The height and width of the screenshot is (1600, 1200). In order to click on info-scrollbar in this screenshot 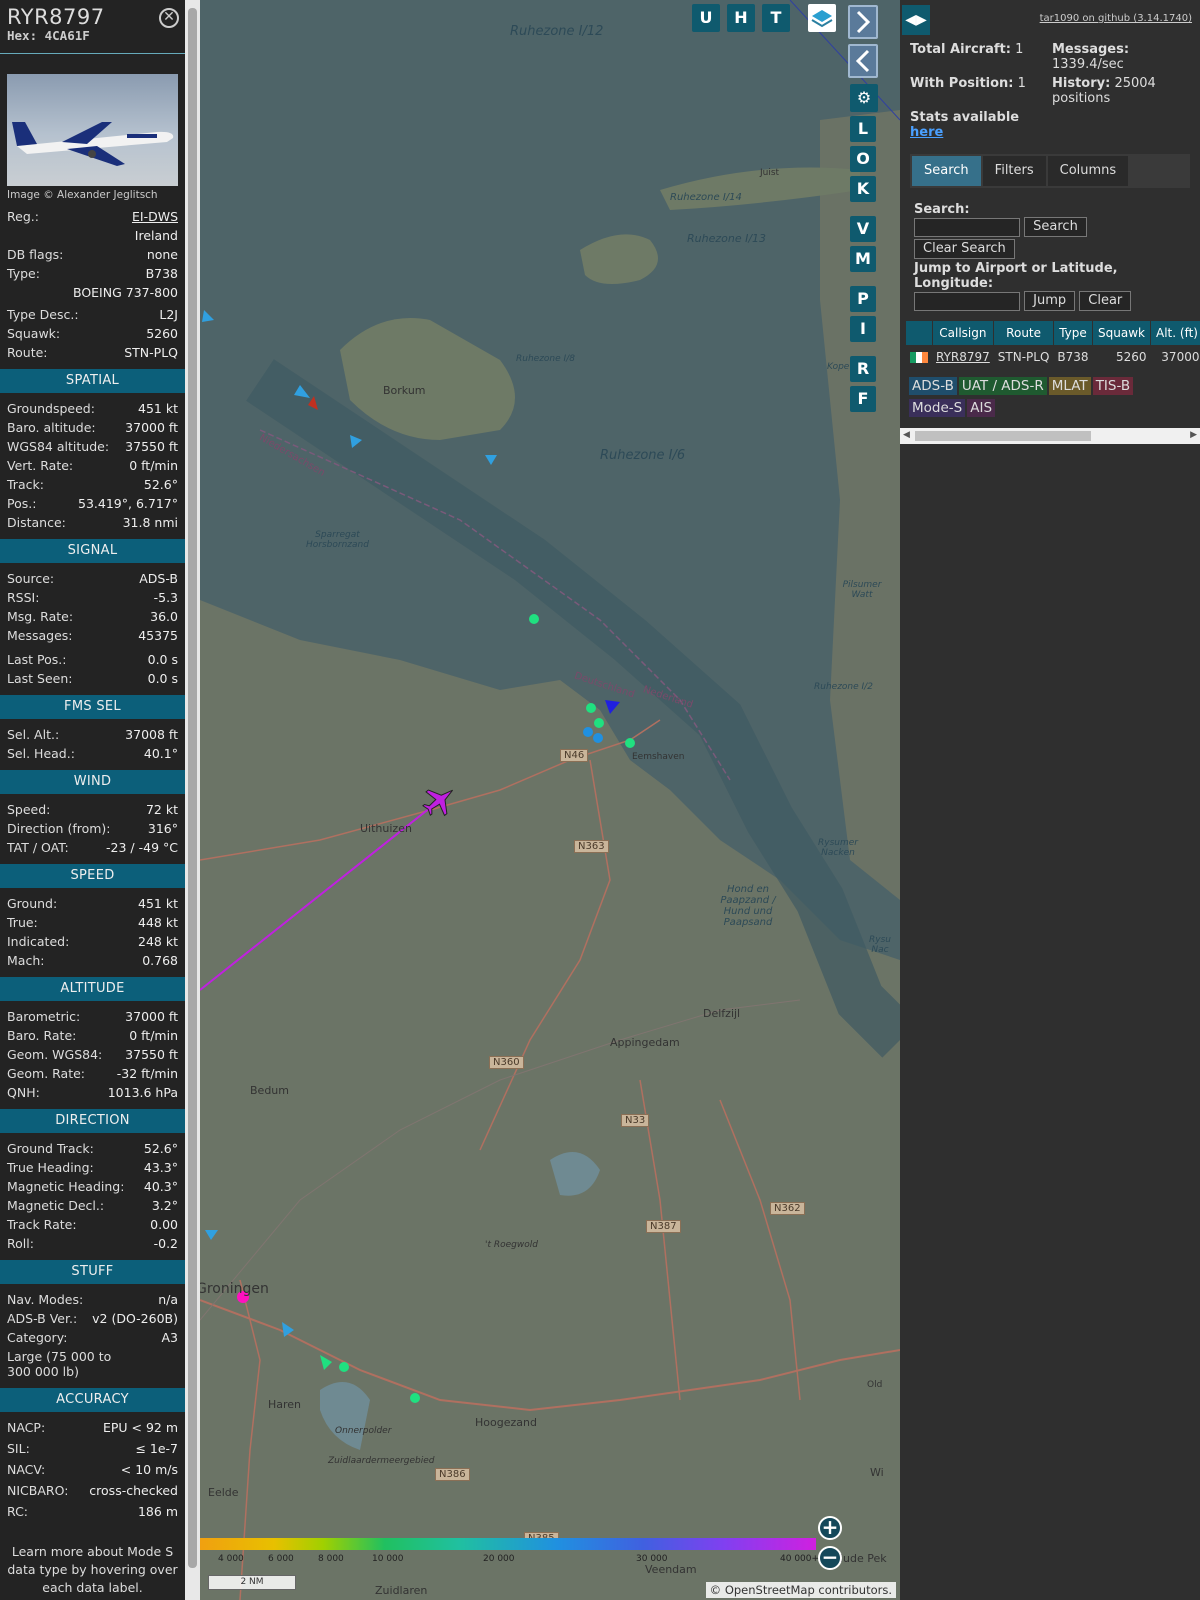, I will do `click(192, 800)`.